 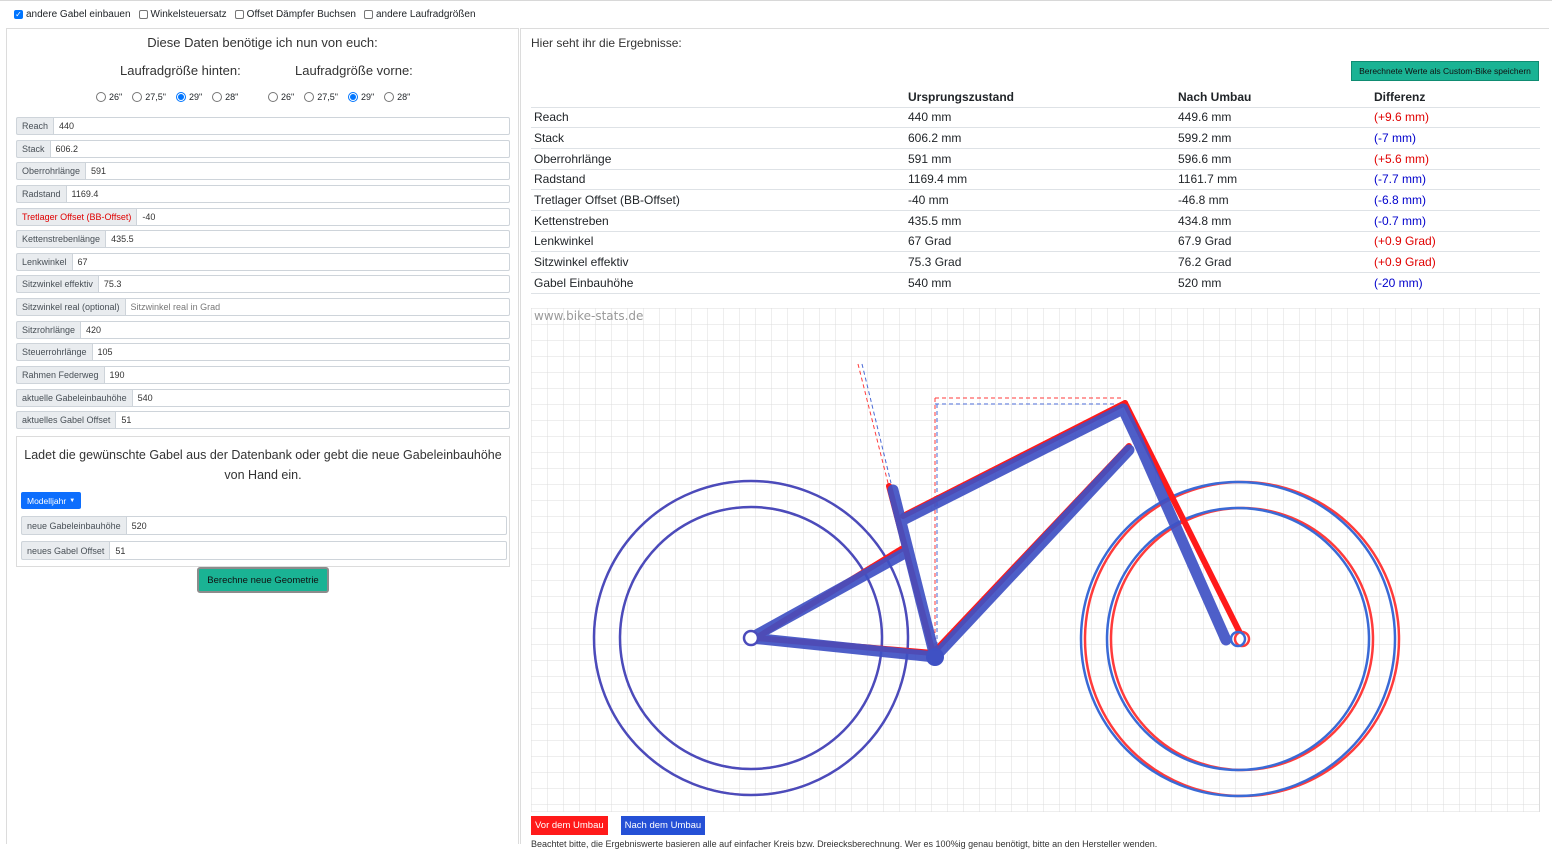 I want to click on table-row: Lenkwinkel 67 Grad 67.9 Grad (+0.9 Grad), so click(x=1035, y=242).